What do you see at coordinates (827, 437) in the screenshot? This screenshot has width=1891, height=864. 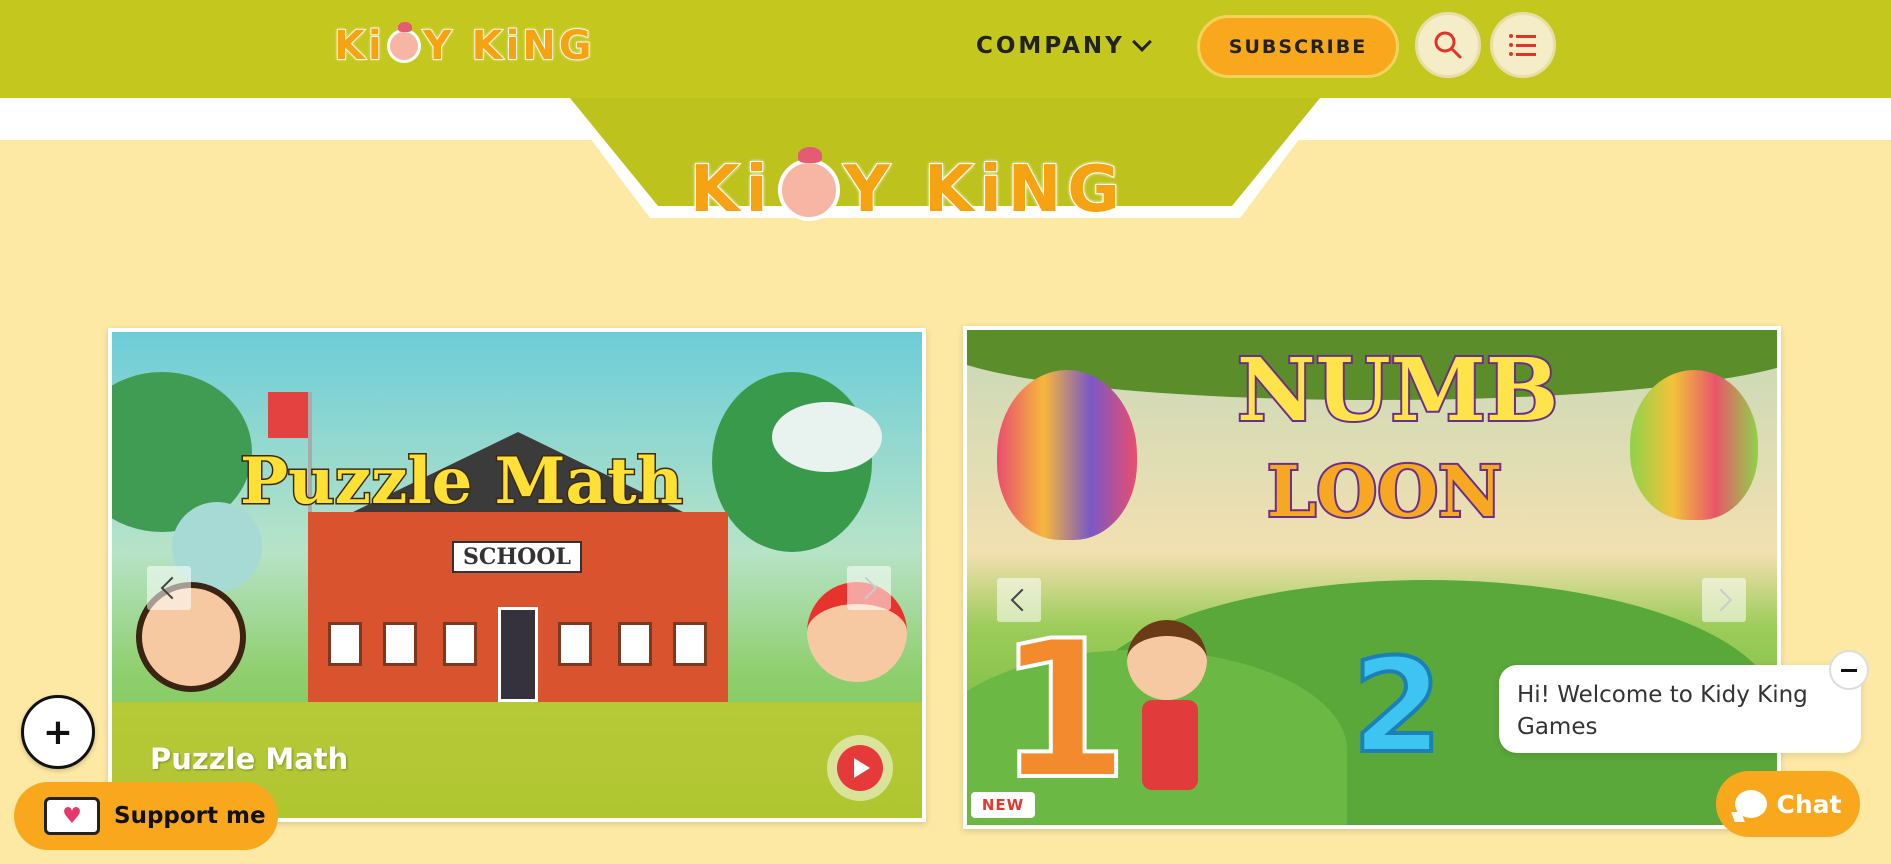 I see `cloud` at bounding box center [827, 437].